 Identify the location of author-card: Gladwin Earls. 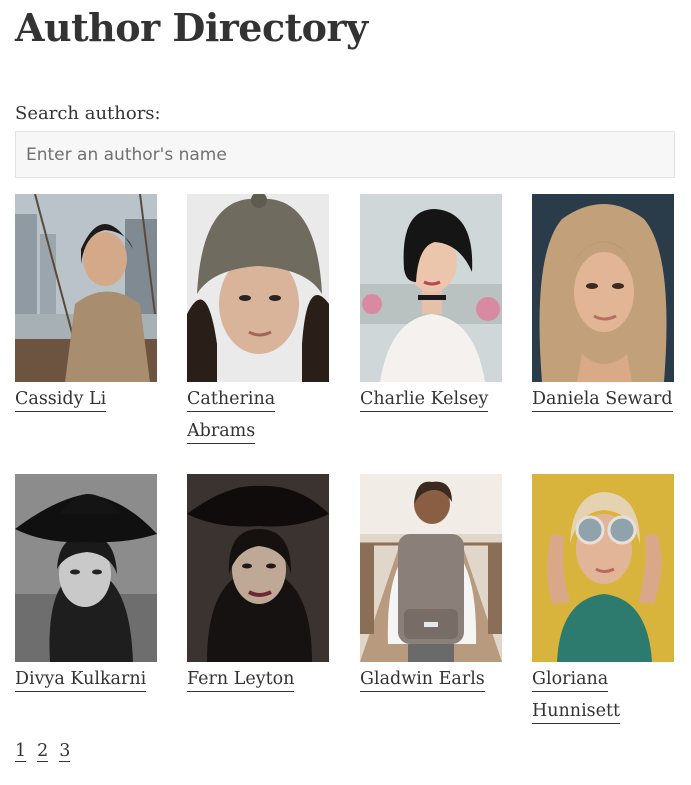
(431, 584).